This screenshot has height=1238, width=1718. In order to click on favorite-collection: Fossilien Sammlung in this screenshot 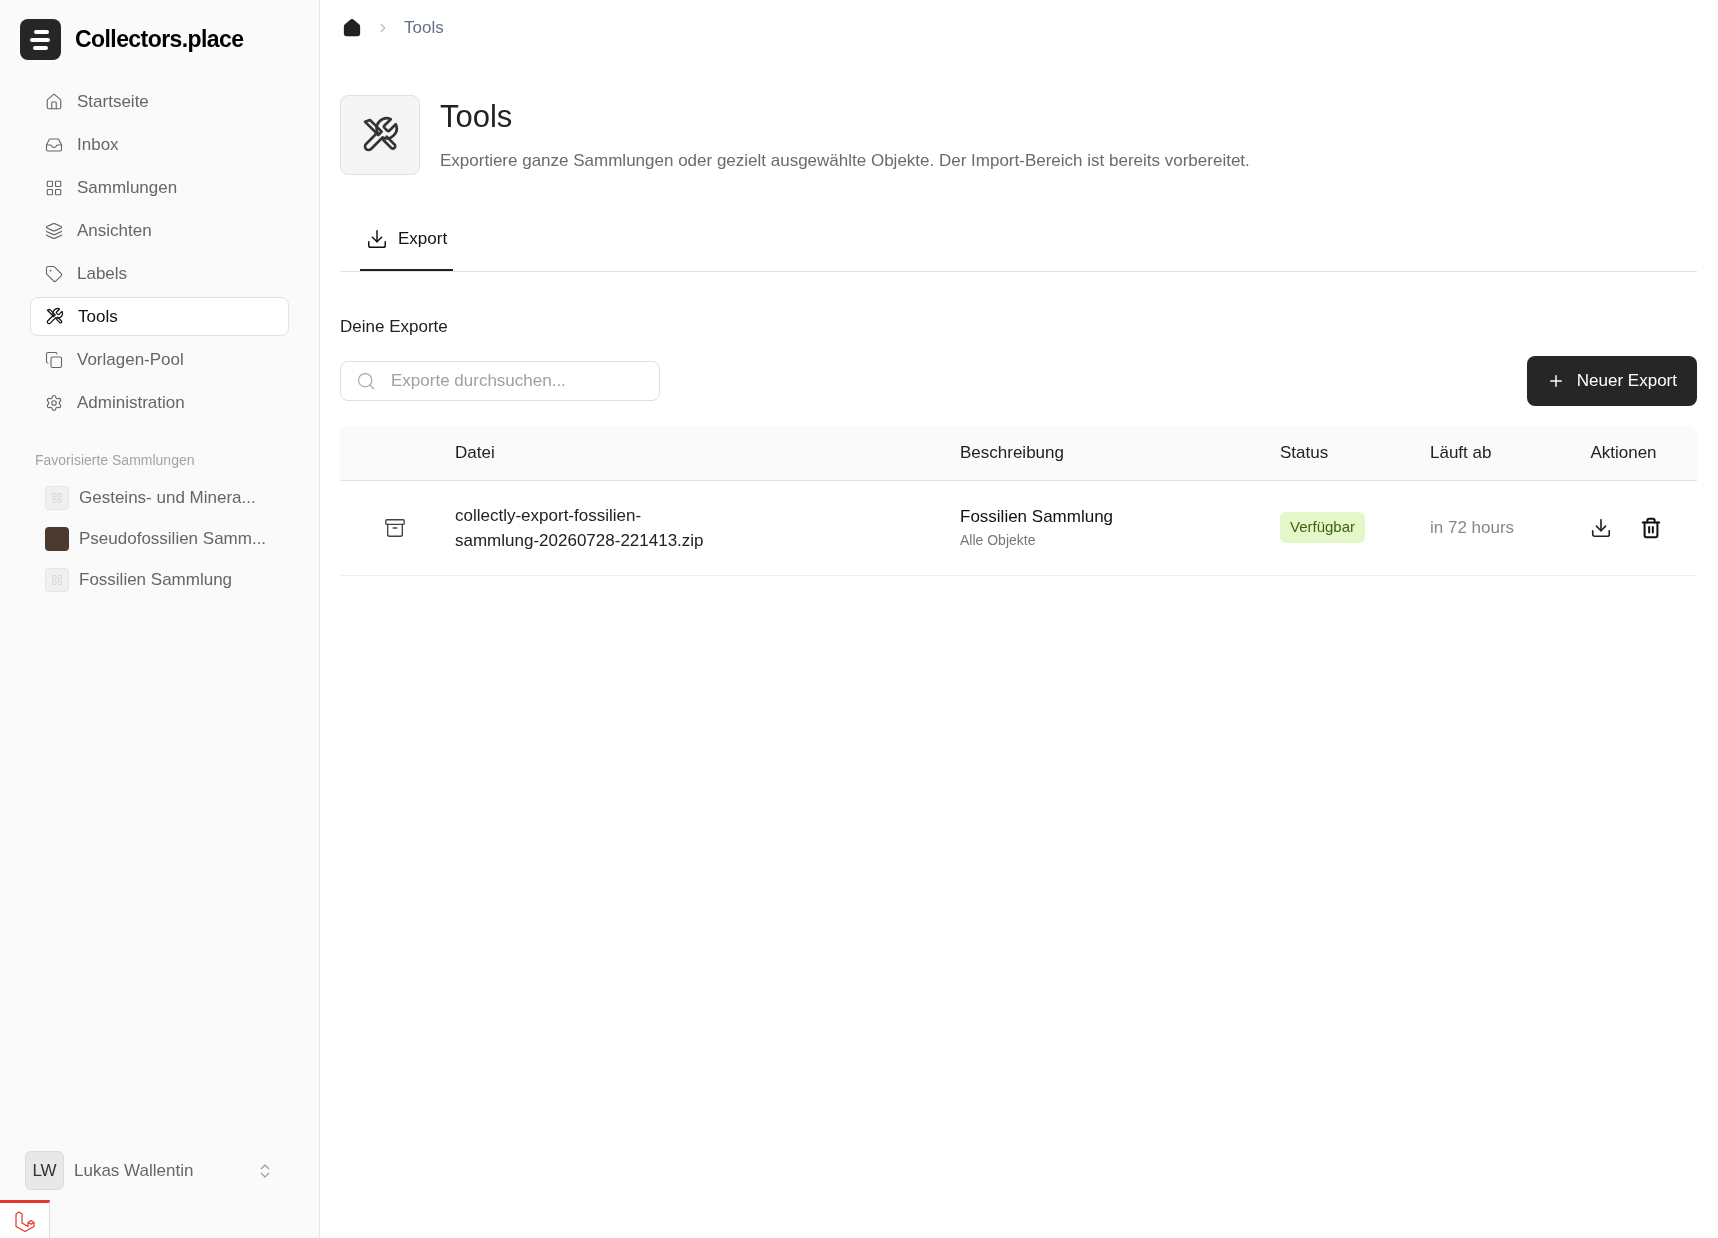, I will do `click(159, 580)`.